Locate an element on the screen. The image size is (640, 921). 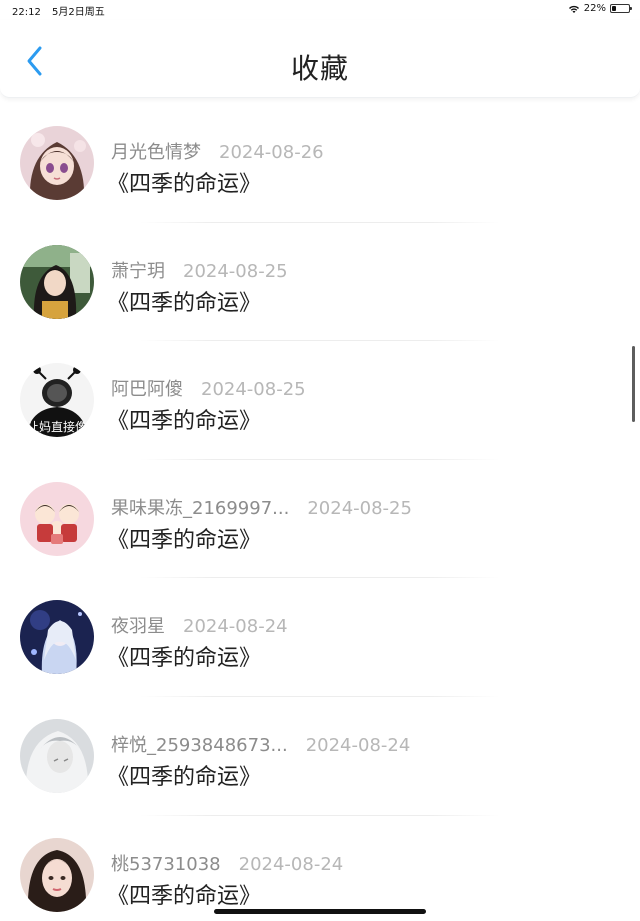
list-item: 萧宁玥 2024-08-25 《四季的命运》 is located at coordinates (320, 282).